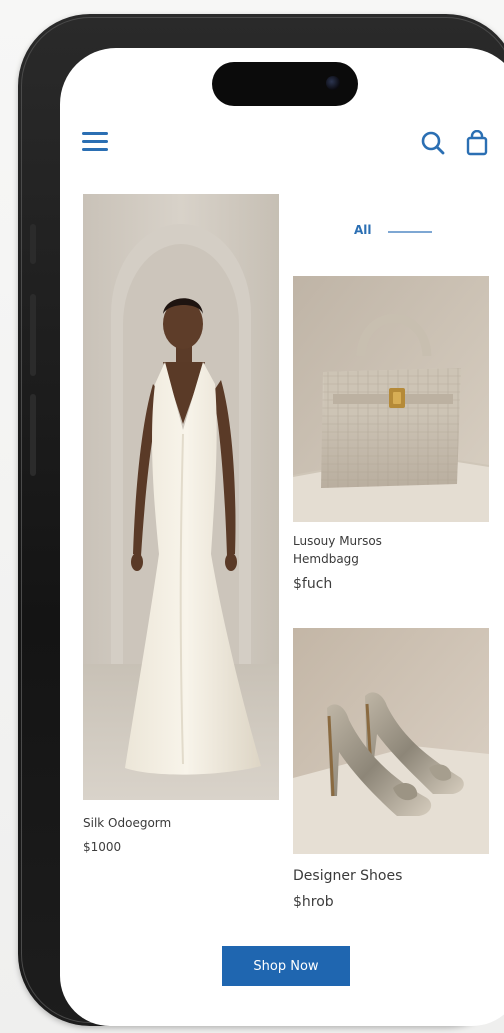 The height and width of the screenshot is (1033, 504). I want to click on product-image-shoes, so click(391, 741).